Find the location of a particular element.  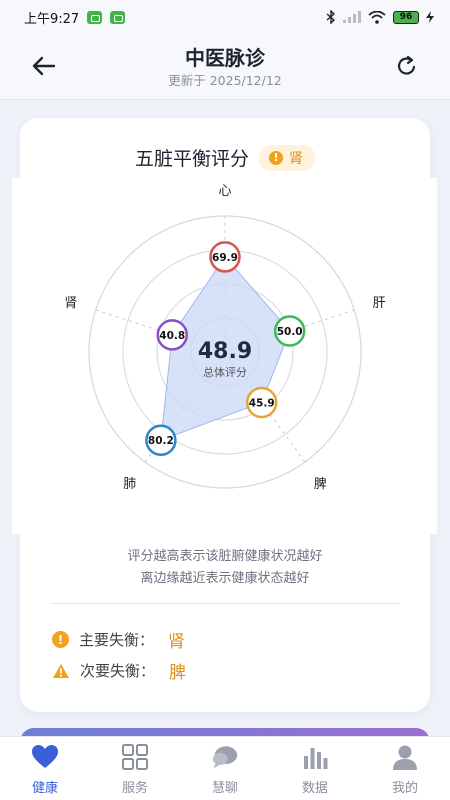

tab-profile: 我的 is located at coordinates (405, 768).